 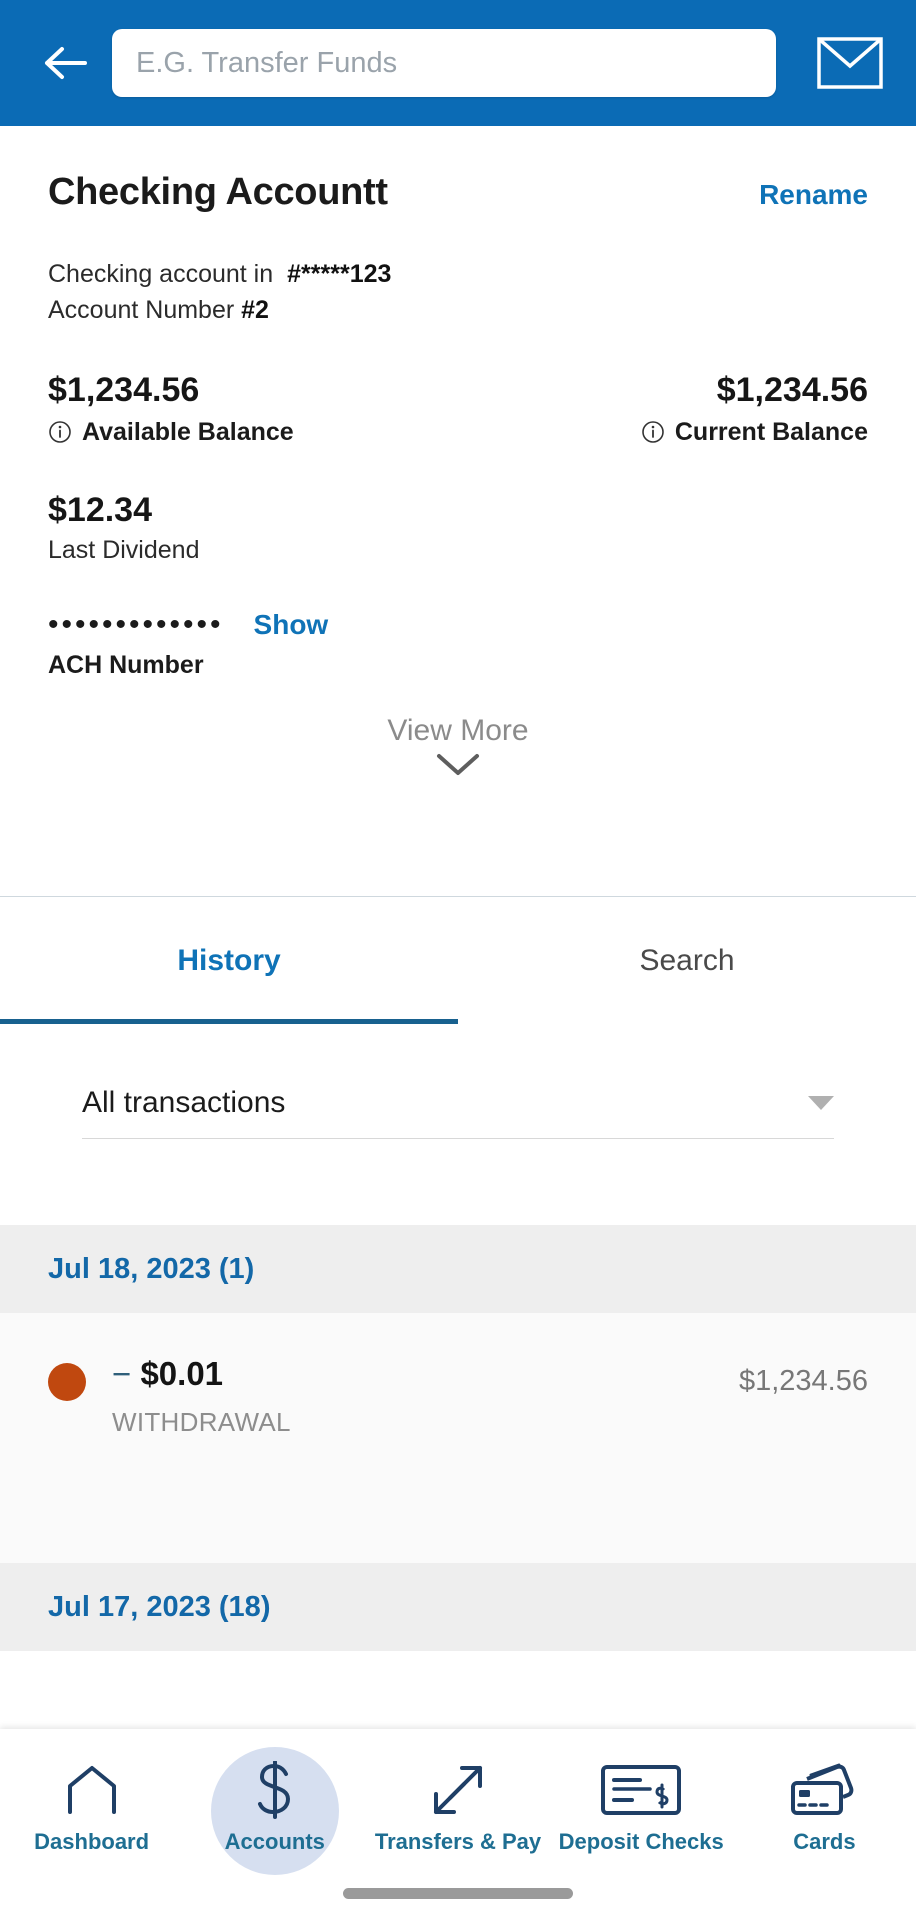 I want to click on date-header-label: Jul 18, 2023 (1), so click(x=151, y=1268).